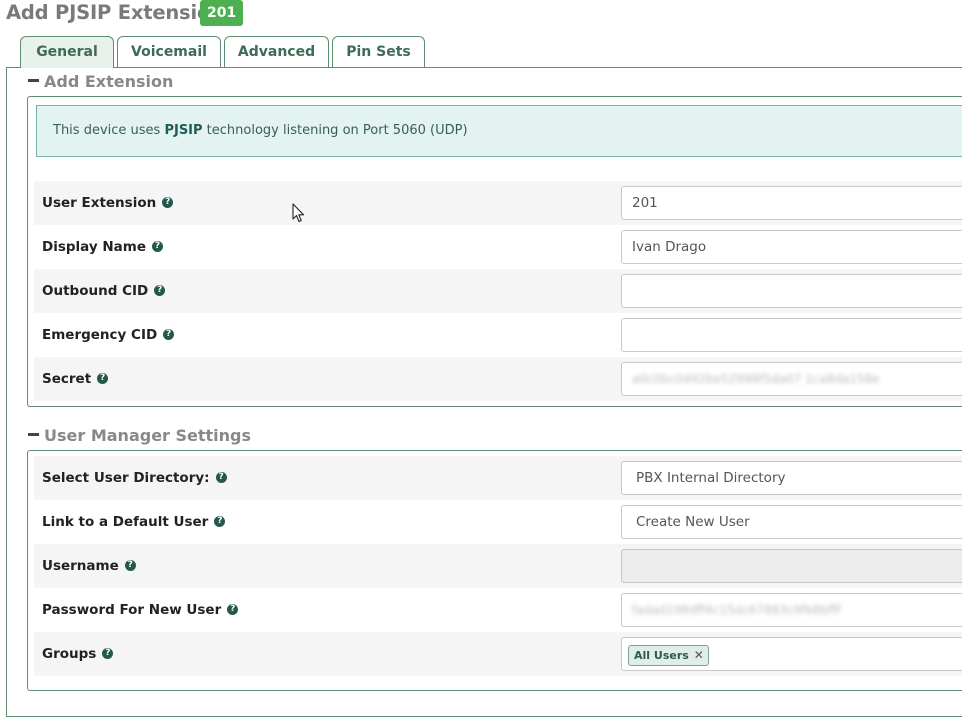  What do you see at coordinates (791, 478) in the screenshot?
I see `user-directory-select: PBX Internal Directory` at bounding box center [791, 478].